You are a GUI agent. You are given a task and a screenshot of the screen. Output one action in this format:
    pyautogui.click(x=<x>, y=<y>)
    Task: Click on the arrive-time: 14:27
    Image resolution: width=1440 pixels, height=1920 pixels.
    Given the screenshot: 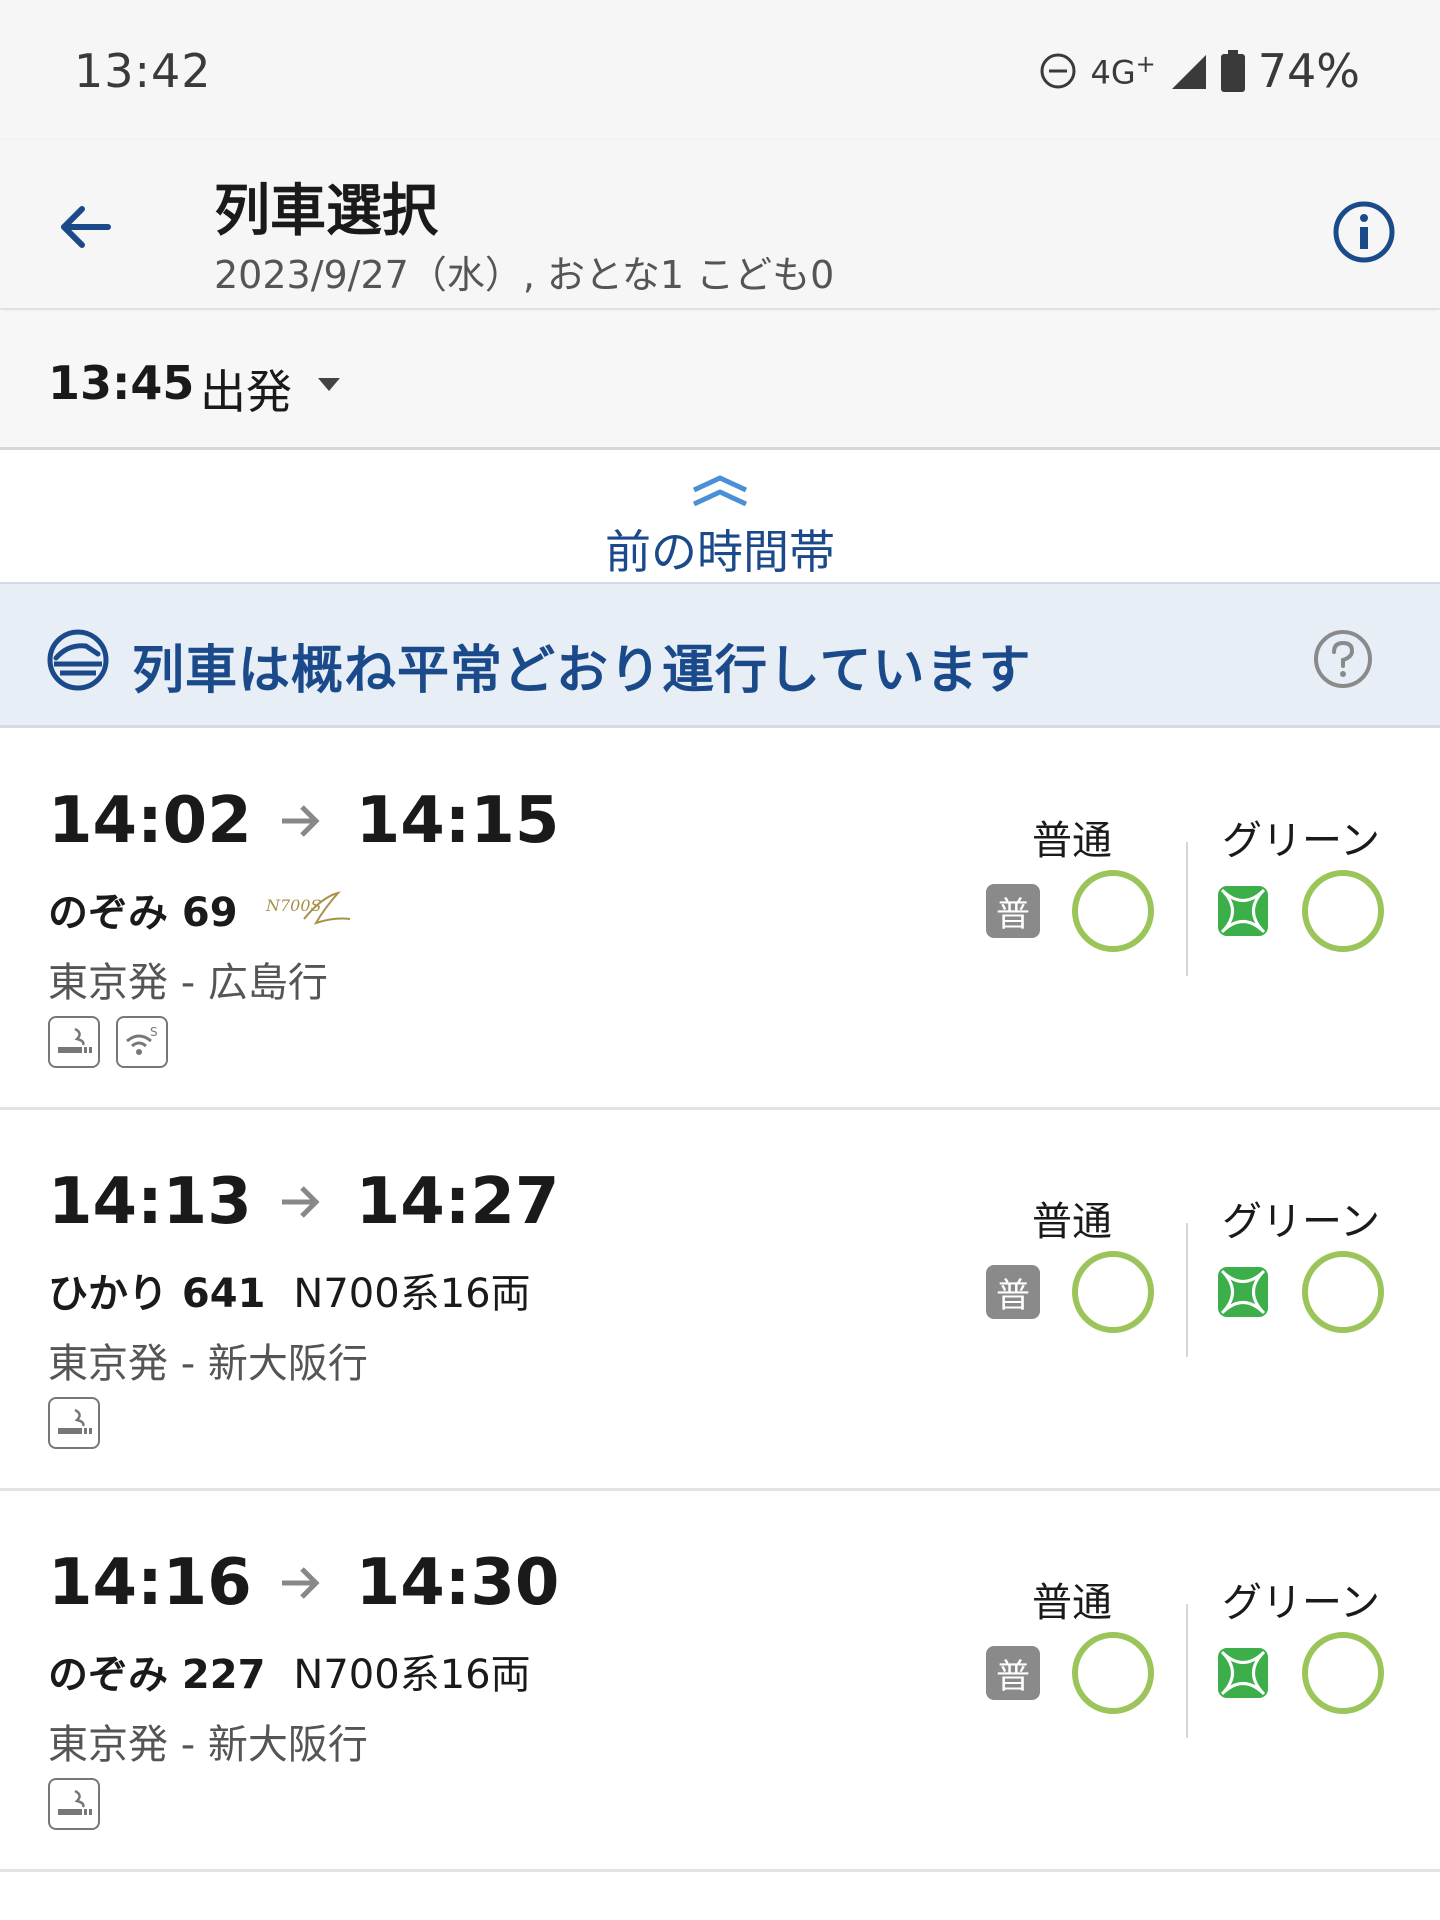 What is the action you would take?
    pyautogui.click(x=457, y=1202)
    